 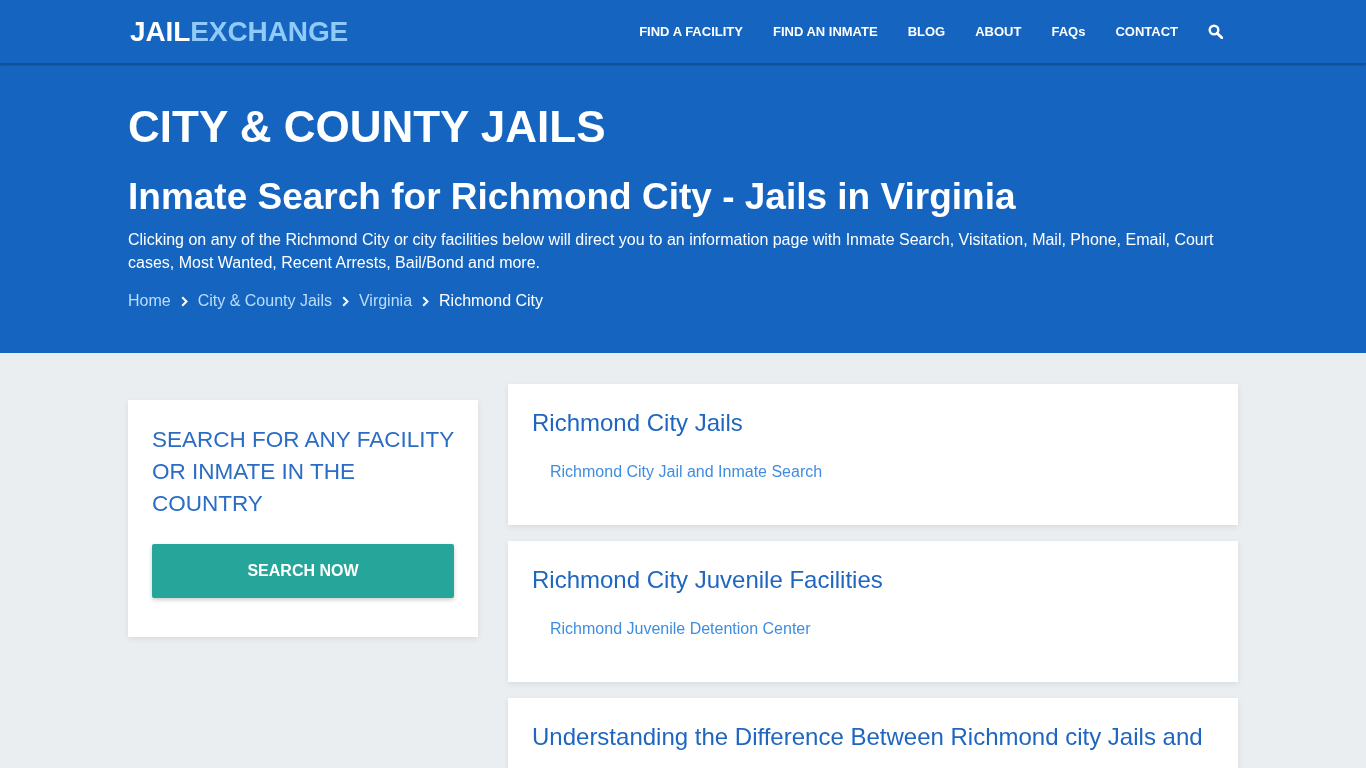 I want to click on current-page-text: Richmond City, so click(x=491, y=301).